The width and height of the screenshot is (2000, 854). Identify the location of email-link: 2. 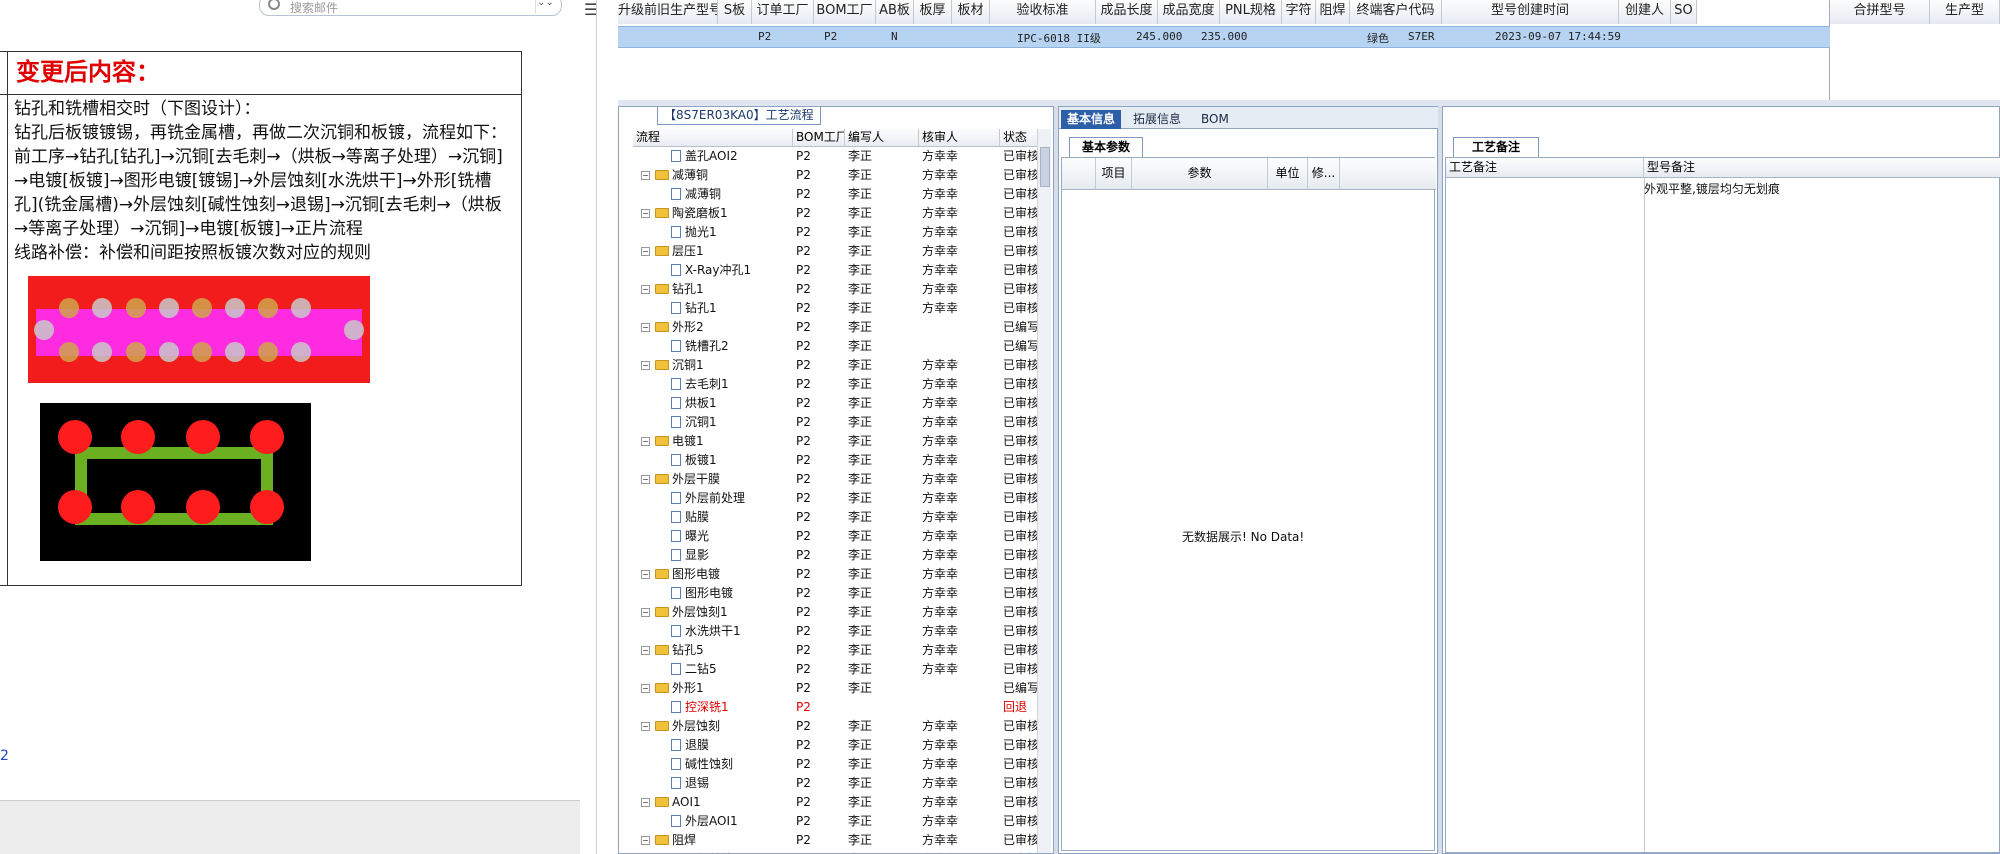
(4, 756).